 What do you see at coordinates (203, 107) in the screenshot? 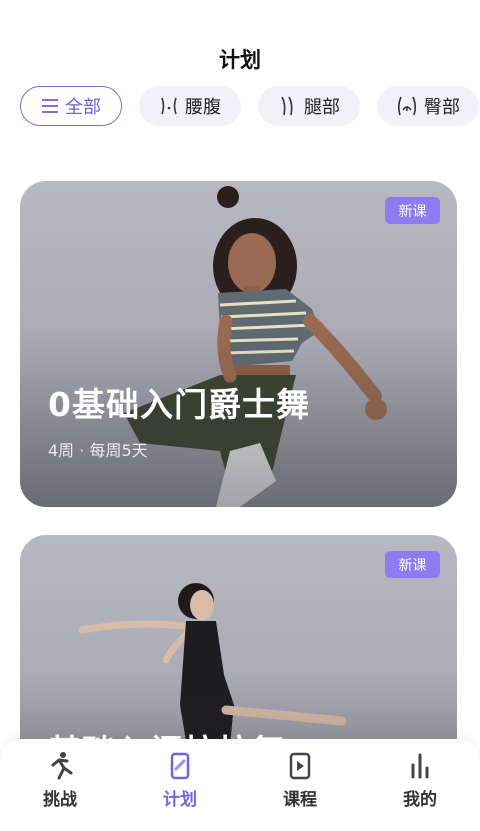
I see `filter-chip-label: 腰腹` at bounding box center [203, 107].